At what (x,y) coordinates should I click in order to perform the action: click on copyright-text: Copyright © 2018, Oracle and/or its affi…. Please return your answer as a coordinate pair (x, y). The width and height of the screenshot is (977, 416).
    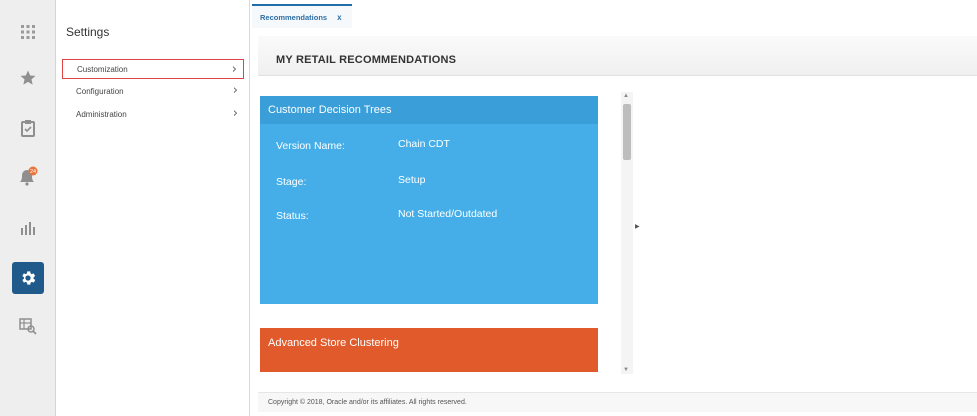
    Looking at the image, I should click on (367, 402).